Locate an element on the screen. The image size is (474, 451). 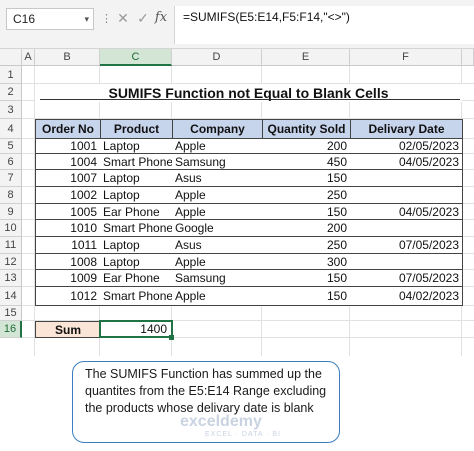
row-header-6: 6 is located at coordinates (11, 162).